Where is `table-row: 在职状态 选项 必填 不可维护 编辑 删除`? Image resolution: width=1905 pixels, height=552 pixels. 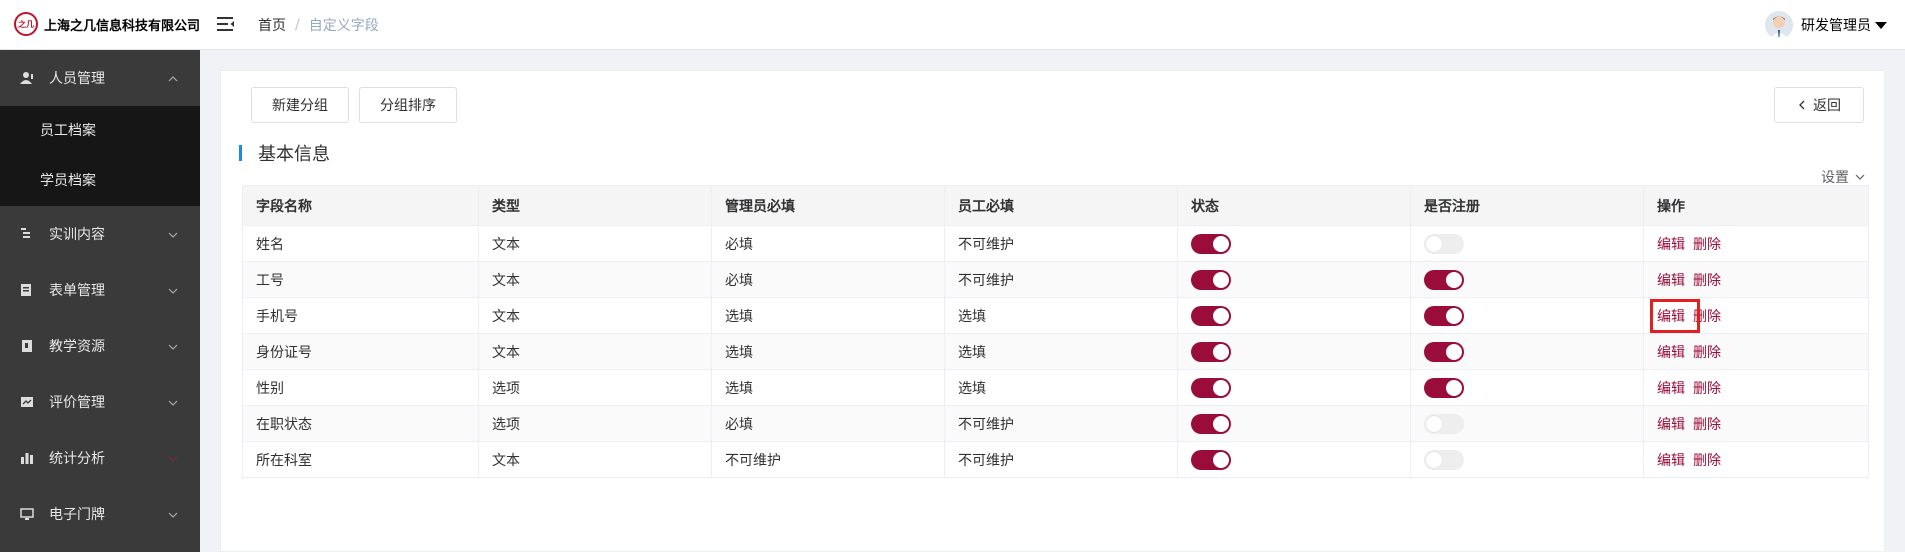
table-row: 在职状态 选项 必填 不可维护 编辑 删除 is located at coordinates (1055, 423).